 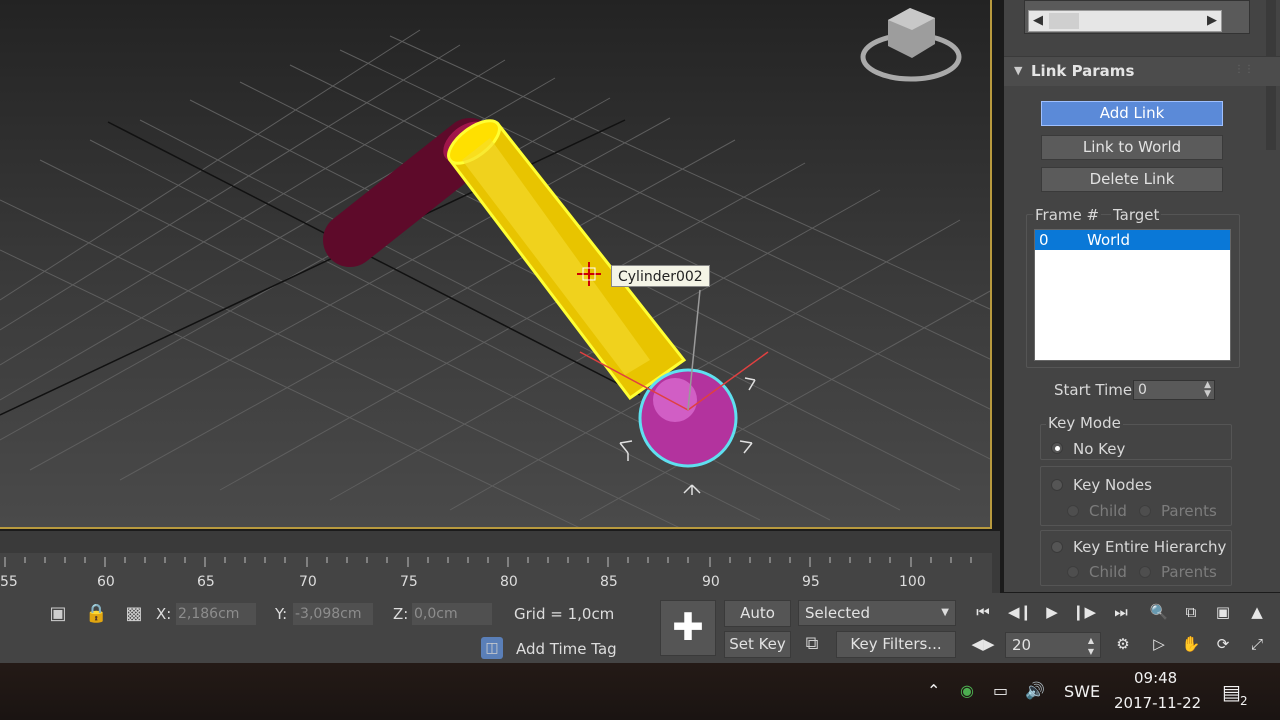 I want to click on frame-cell: 0, so click(x=1044, y=240).